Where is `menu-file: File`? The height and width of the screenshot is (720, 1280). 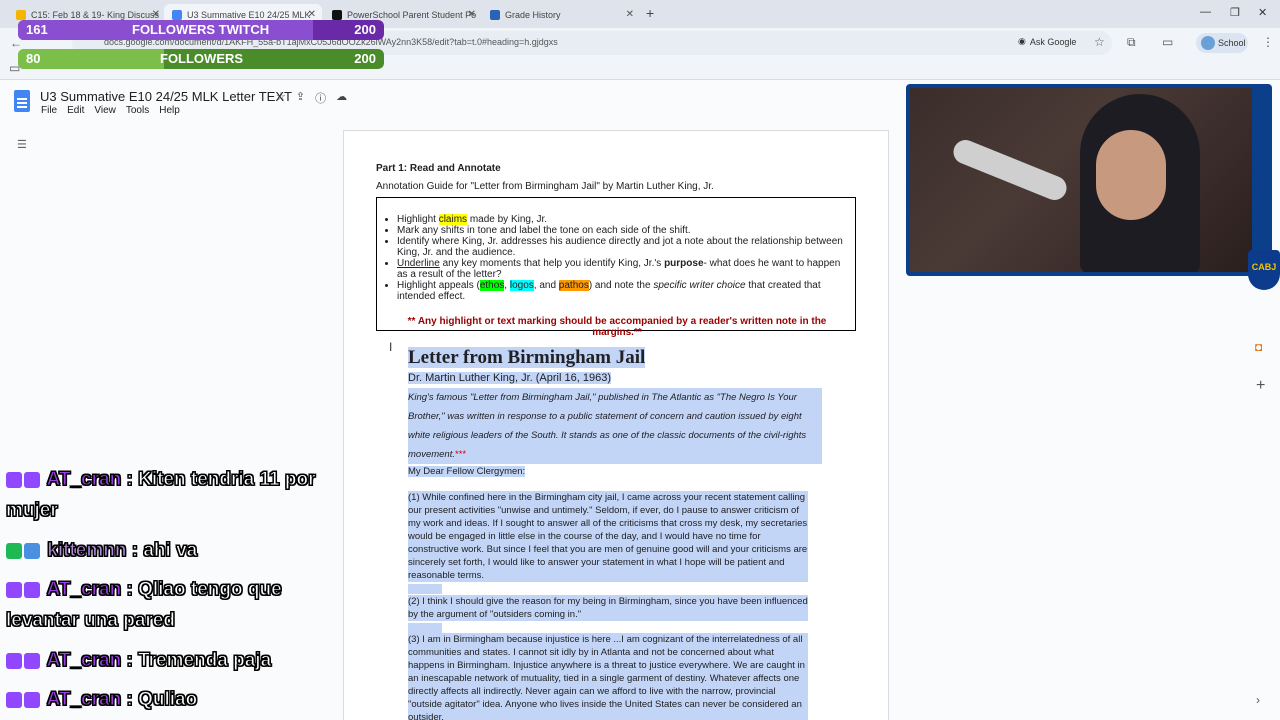 menu-file: File is located at coordinates (49, 110).